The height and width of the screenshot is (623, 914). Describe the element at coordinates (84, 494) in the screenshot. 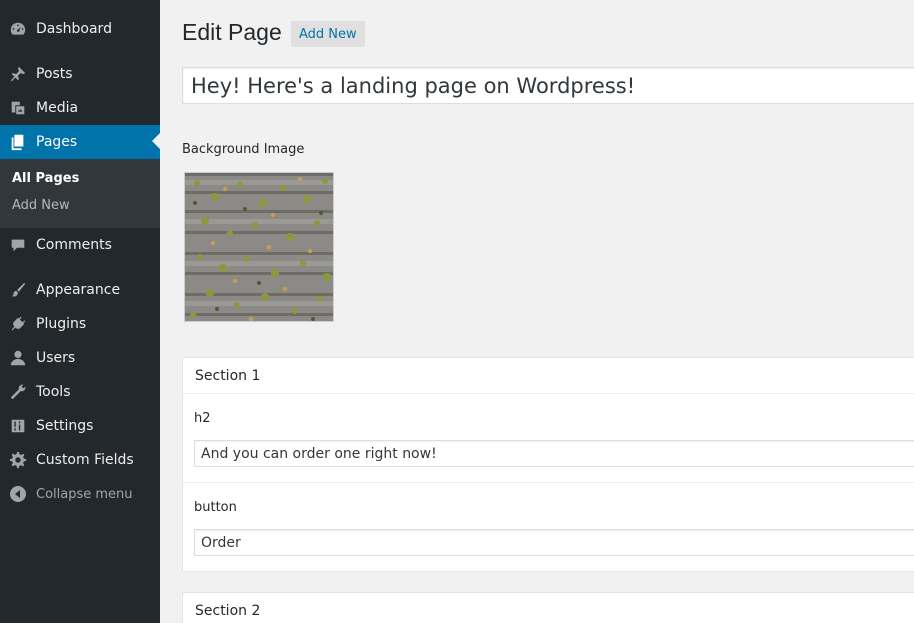

I see `collapse-menu-label: Collapse menu` at that location.